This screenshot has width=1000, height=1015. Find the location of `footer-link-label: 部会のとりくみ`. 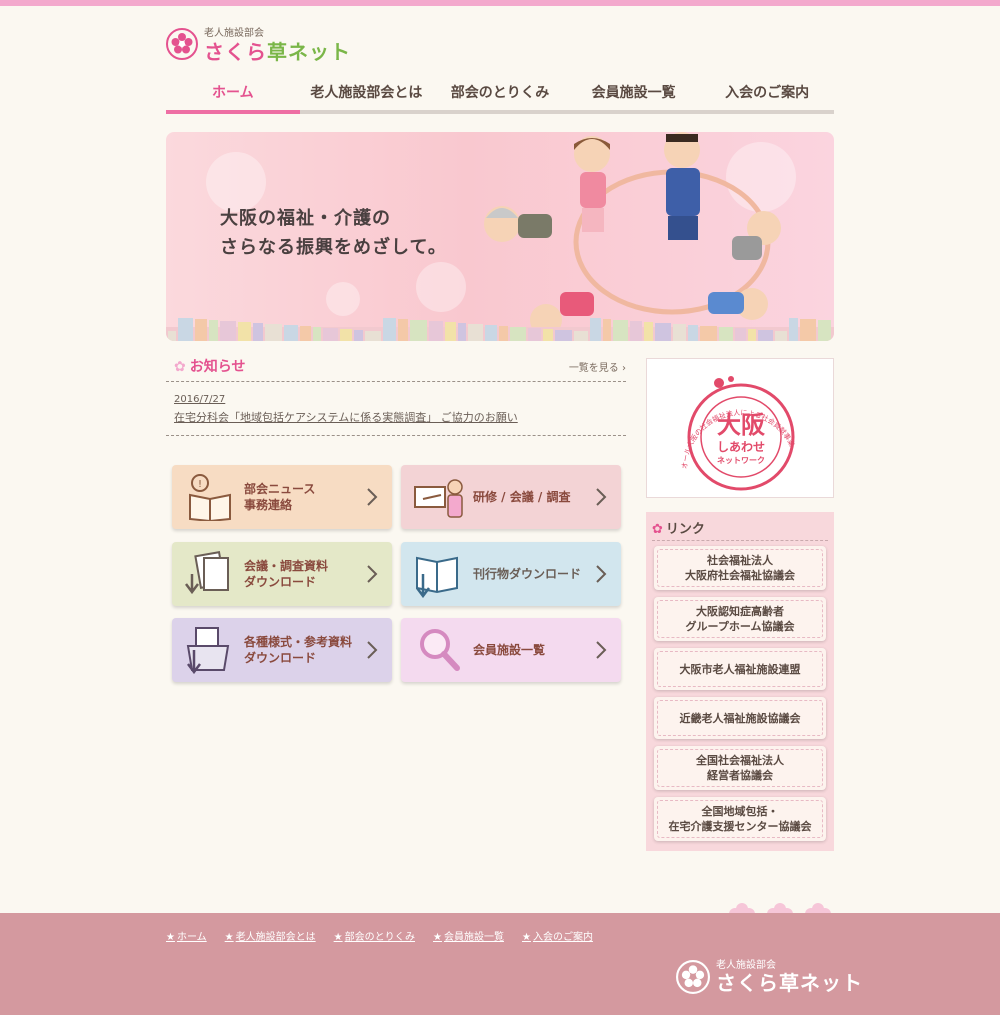

footer-link-label: 部会のとりくみ is located at coordinates (380, 937).